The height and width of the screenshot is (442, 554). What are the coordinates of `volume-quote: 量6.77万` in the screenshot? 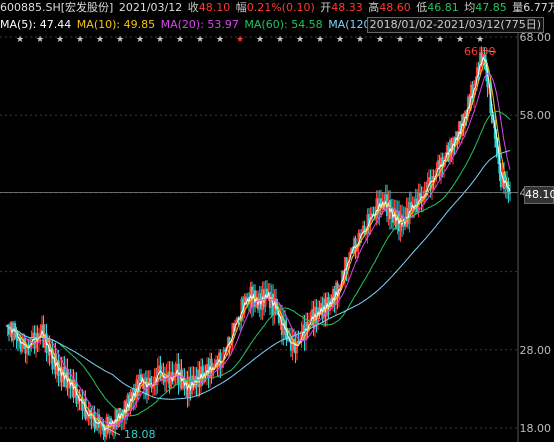 It's located at (533, 8).